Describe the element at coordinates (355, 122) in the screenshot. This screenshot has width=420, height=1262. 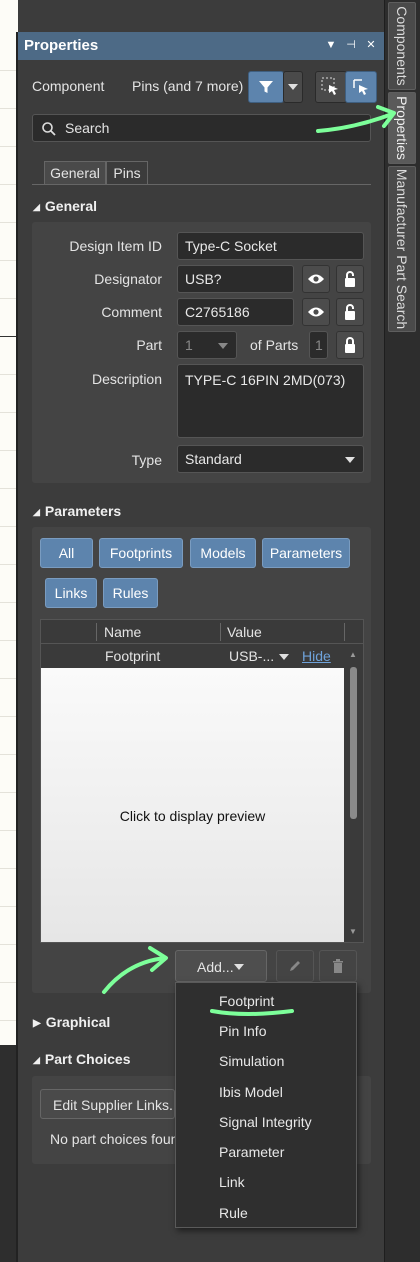
I see `annotation-arrow-properties` at that location.